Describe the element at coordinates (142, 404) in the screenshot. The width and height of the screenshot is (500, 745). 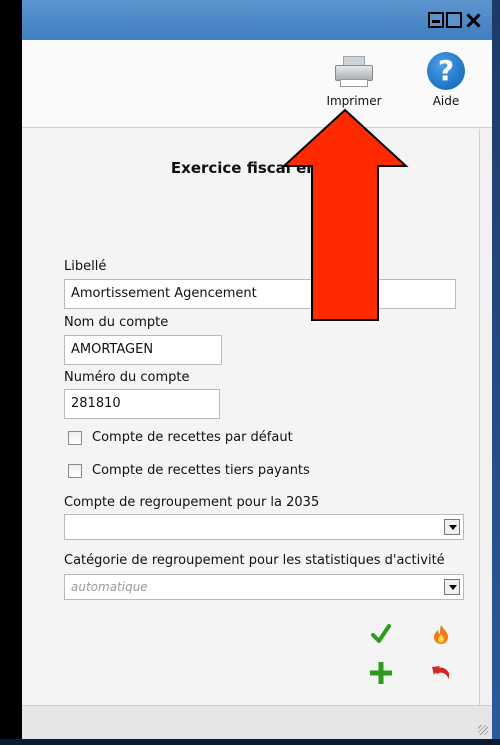
I see `numero-compte-input: 281810` at that location.